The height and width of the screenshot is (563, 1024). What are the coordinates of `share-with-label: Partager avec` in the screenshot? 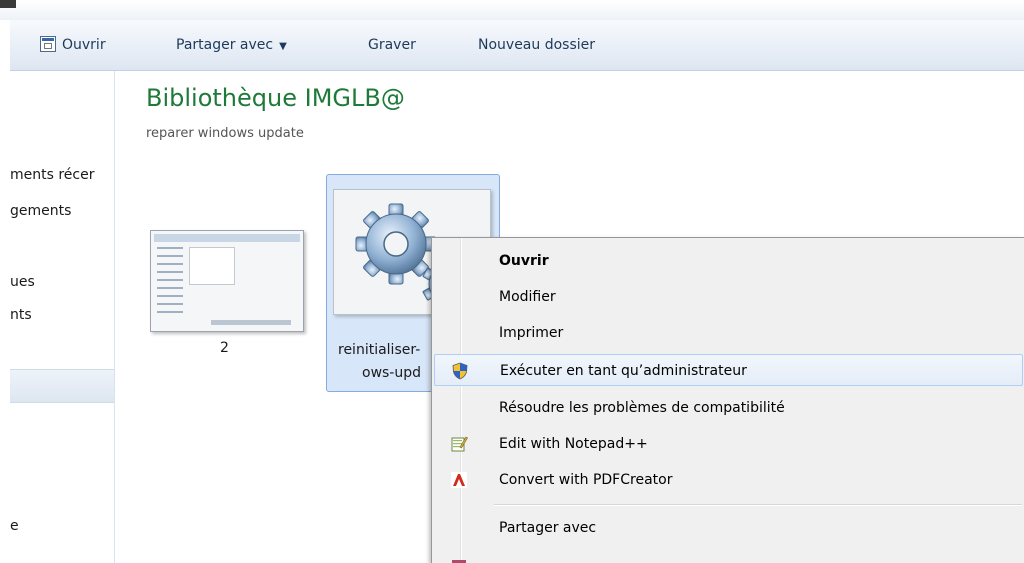 It's located at (225, 45).